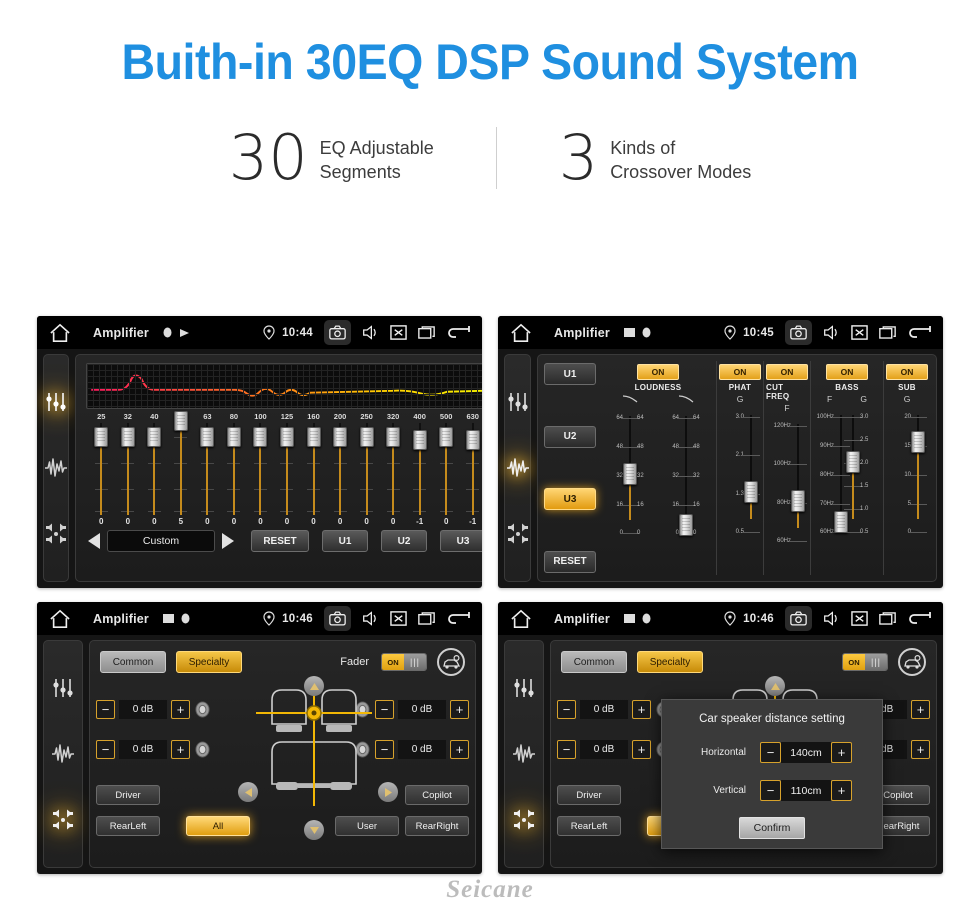 The width and height of the screenshot is (980, 914). What do you see at coordinates (218, 826) in the screenshot?
I see `seat-preset-all-button: All` at bounding box center [218, 826].